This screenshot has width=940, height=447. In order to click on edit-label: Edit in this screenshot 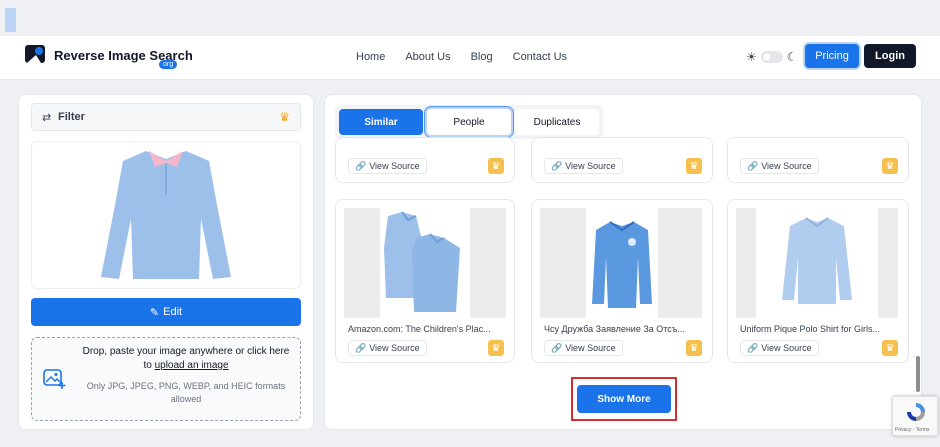, I will do `click(173, 312)`.